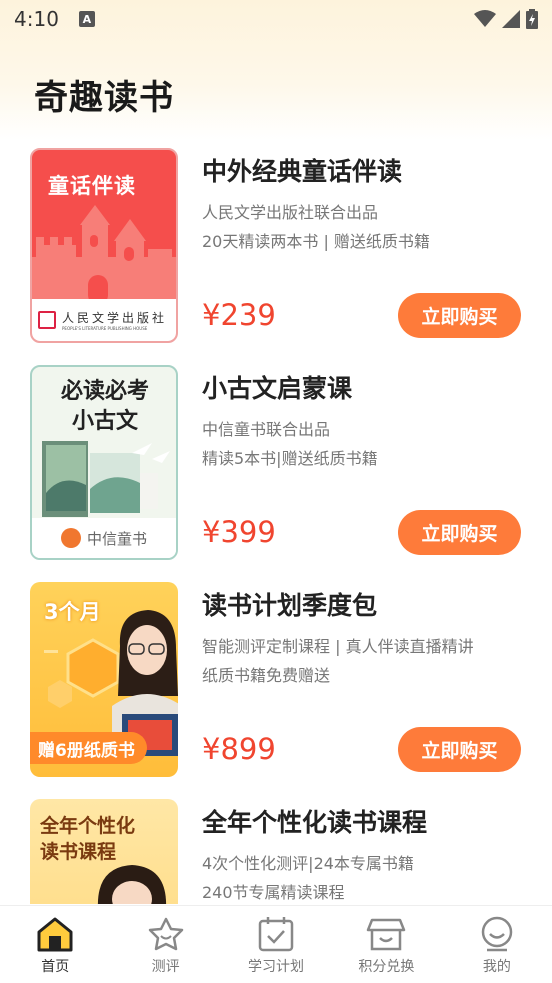  I want to click on status-time: 4:10, so click(36, 19).